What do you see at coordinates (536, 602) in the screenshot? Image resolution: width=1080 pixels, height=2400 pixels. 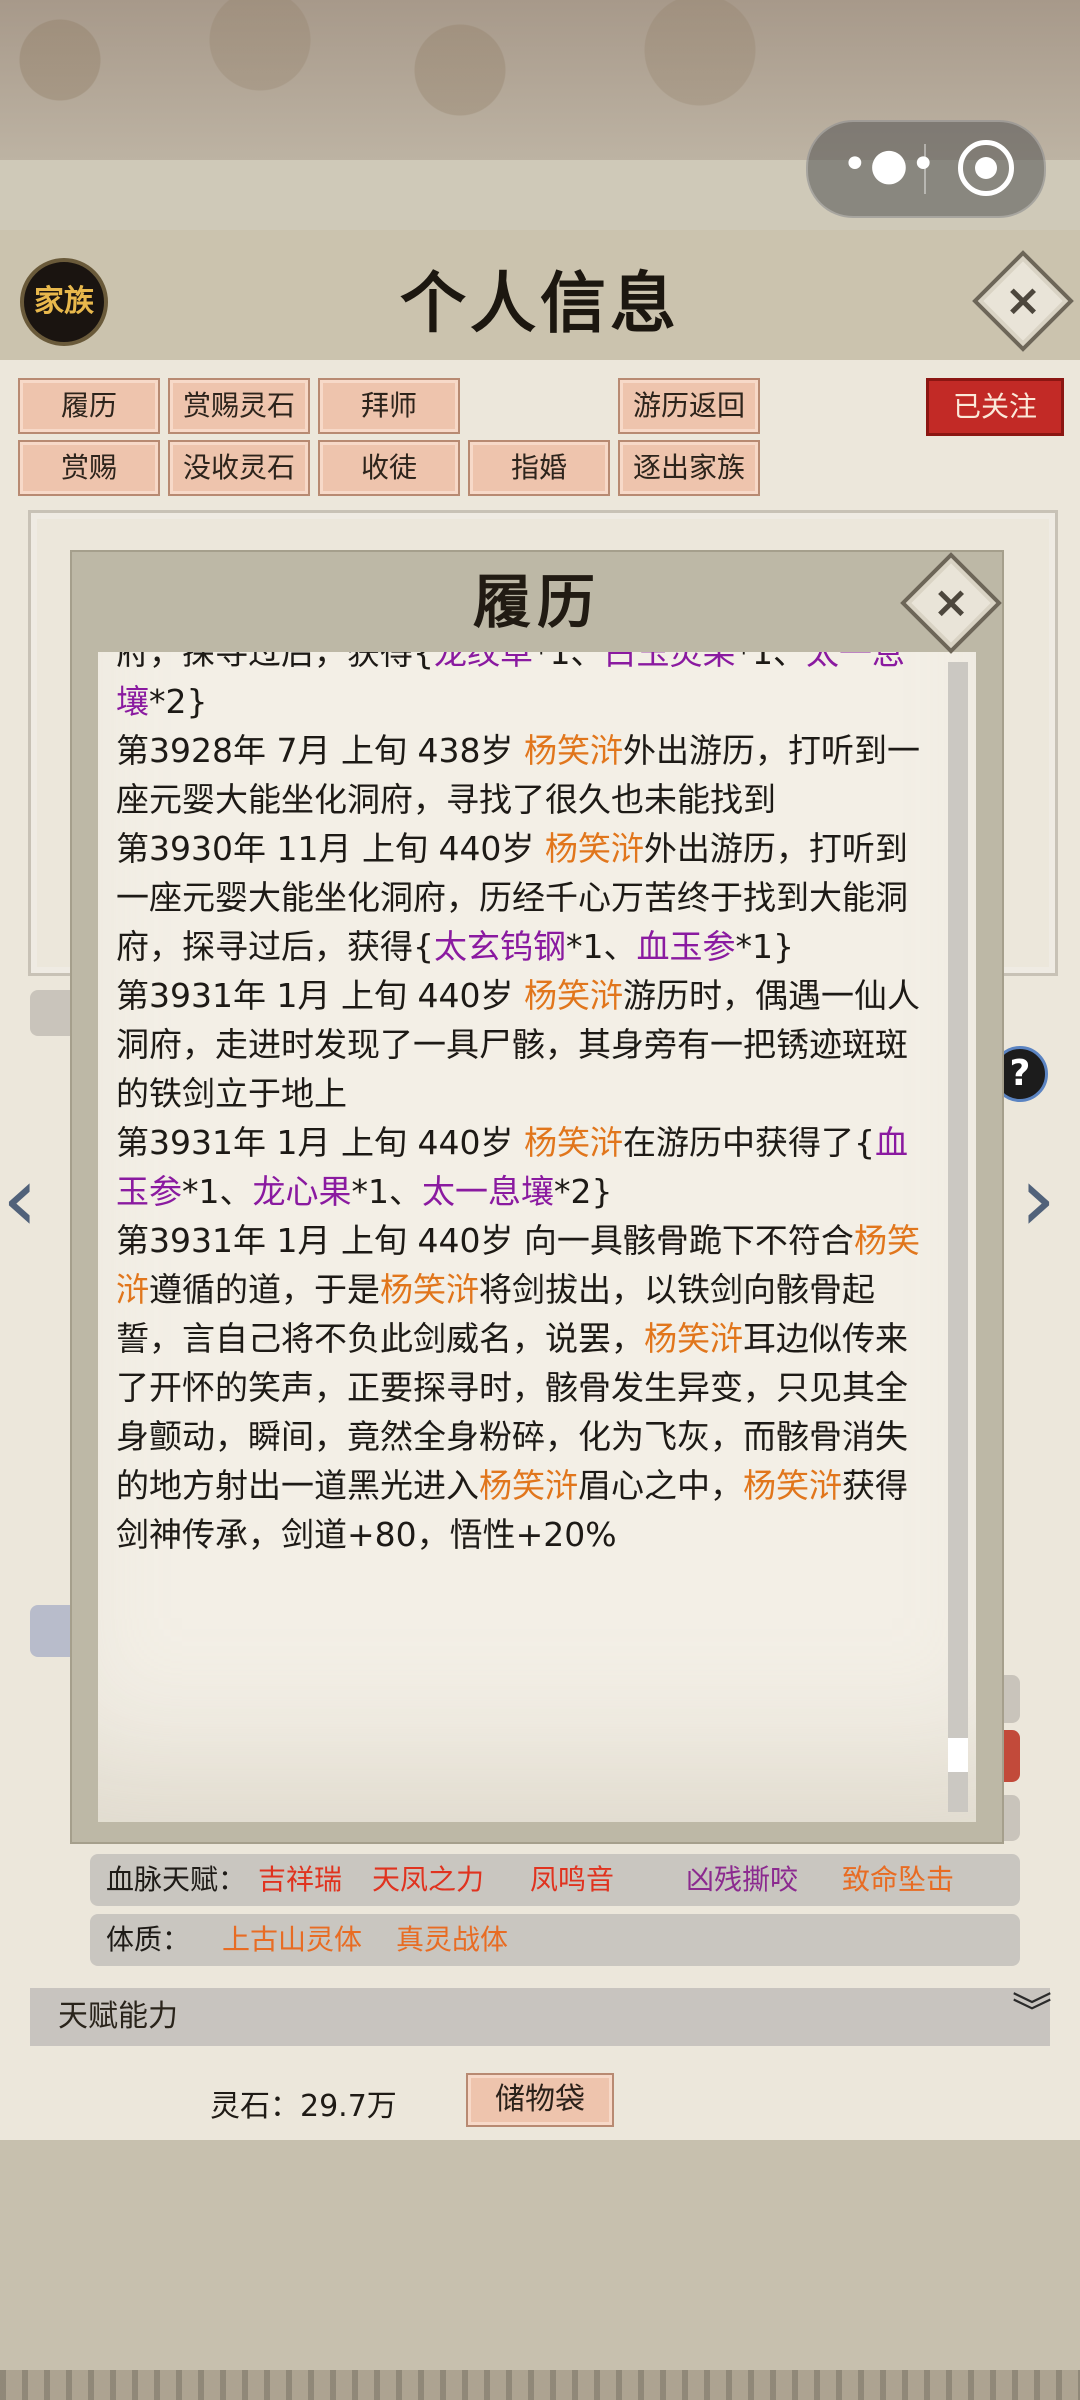 I see `modal-title: 履历` at bounding box center [536, 602].